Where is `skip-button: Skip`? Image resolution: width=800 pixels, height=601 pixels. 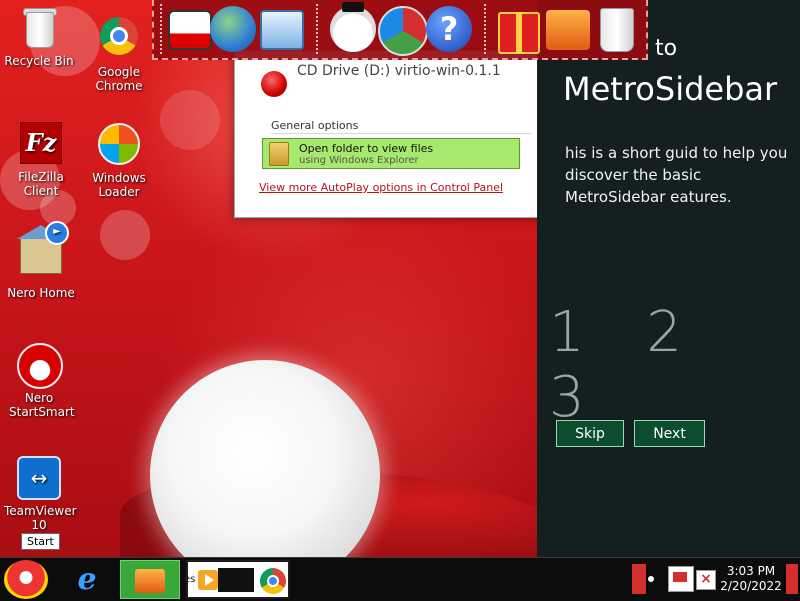 skip-button: Skip is located at coordinates (590, 433).